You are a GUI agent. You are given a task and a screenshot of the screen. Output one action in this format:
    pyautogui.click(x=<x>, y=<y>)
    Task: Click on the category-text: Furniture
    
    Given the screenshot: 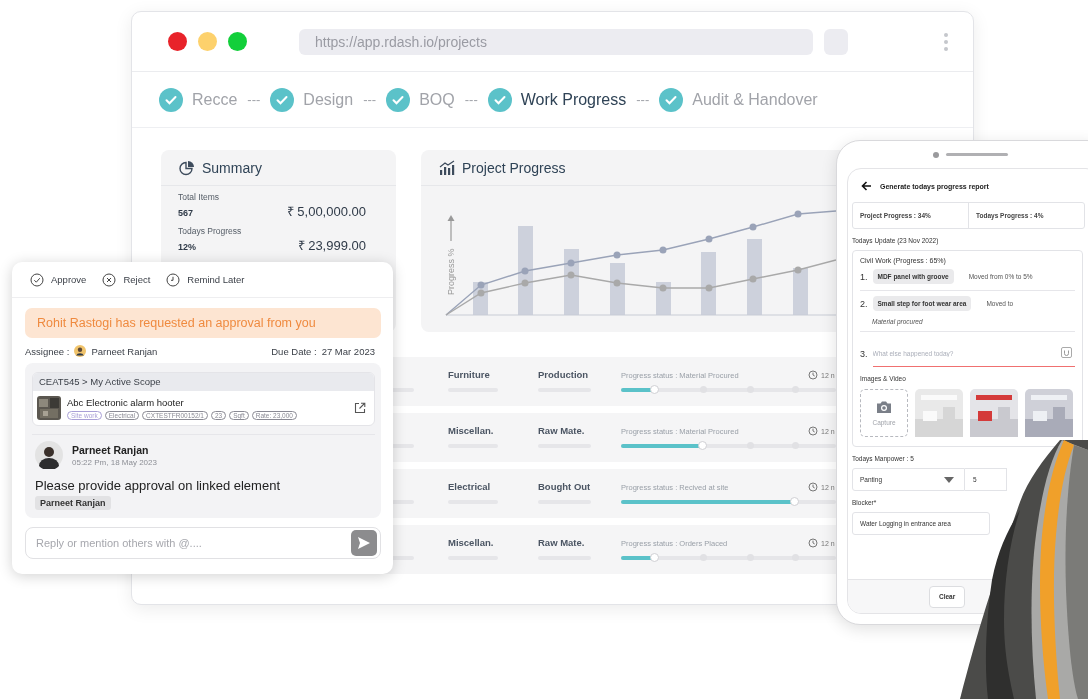 What is the action you would take?
    pyautogui.click(x=469, y=374)
    